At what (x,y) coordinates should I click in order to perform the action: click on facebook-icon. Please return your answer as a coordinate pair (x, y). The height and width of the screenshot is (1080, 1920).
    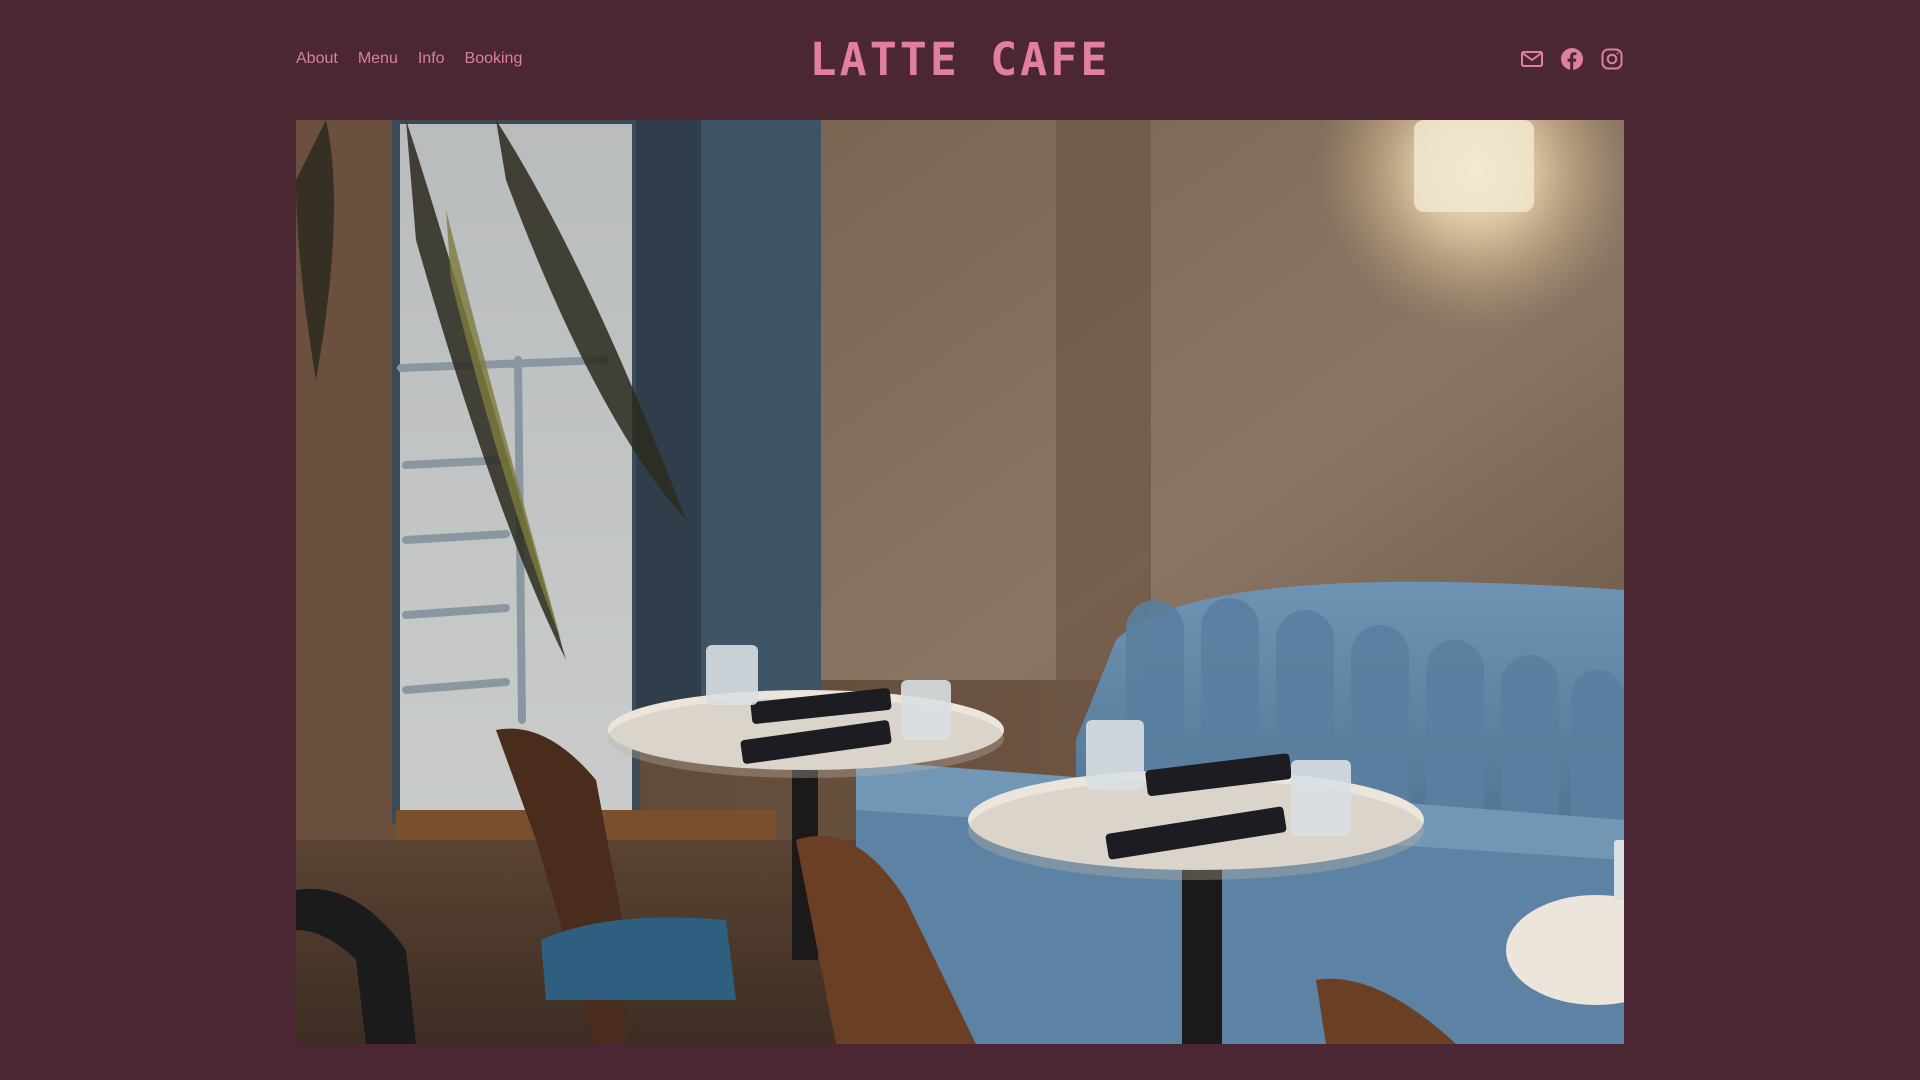
    Looking at the image, I should click on (1572, 59).